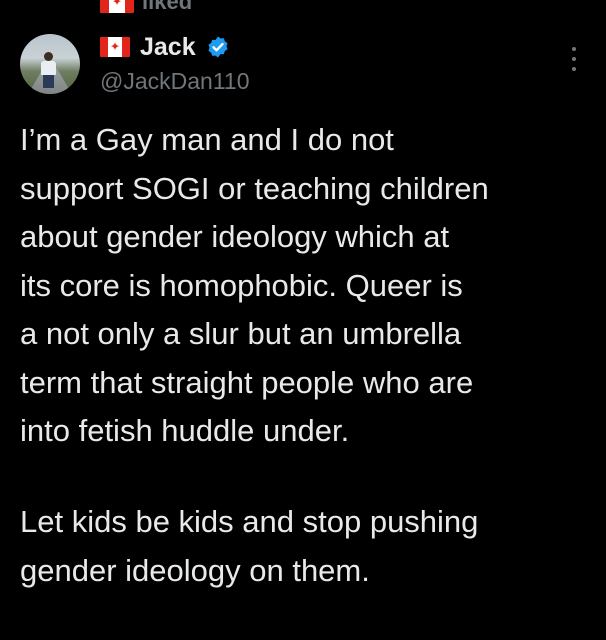 This screenshot has width=606, height=640. I want to click on verified-badge-icon, so click(218, 47).